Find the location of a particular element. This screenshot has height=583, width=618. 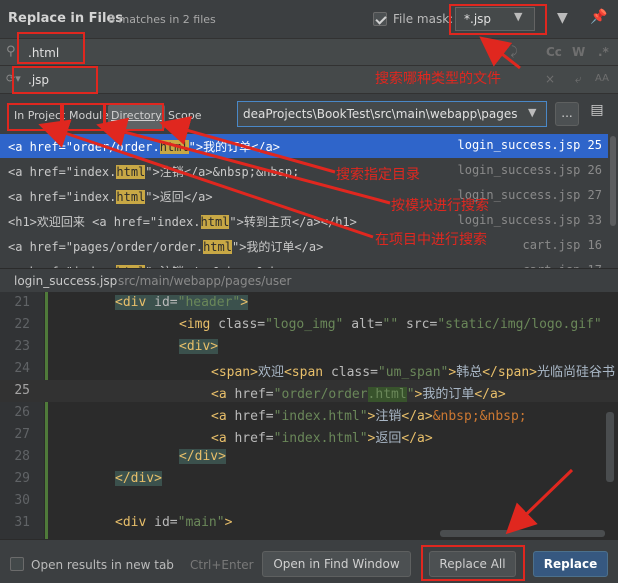

preview-file-name: login_success.jsp is located at coordinates (66, 281).